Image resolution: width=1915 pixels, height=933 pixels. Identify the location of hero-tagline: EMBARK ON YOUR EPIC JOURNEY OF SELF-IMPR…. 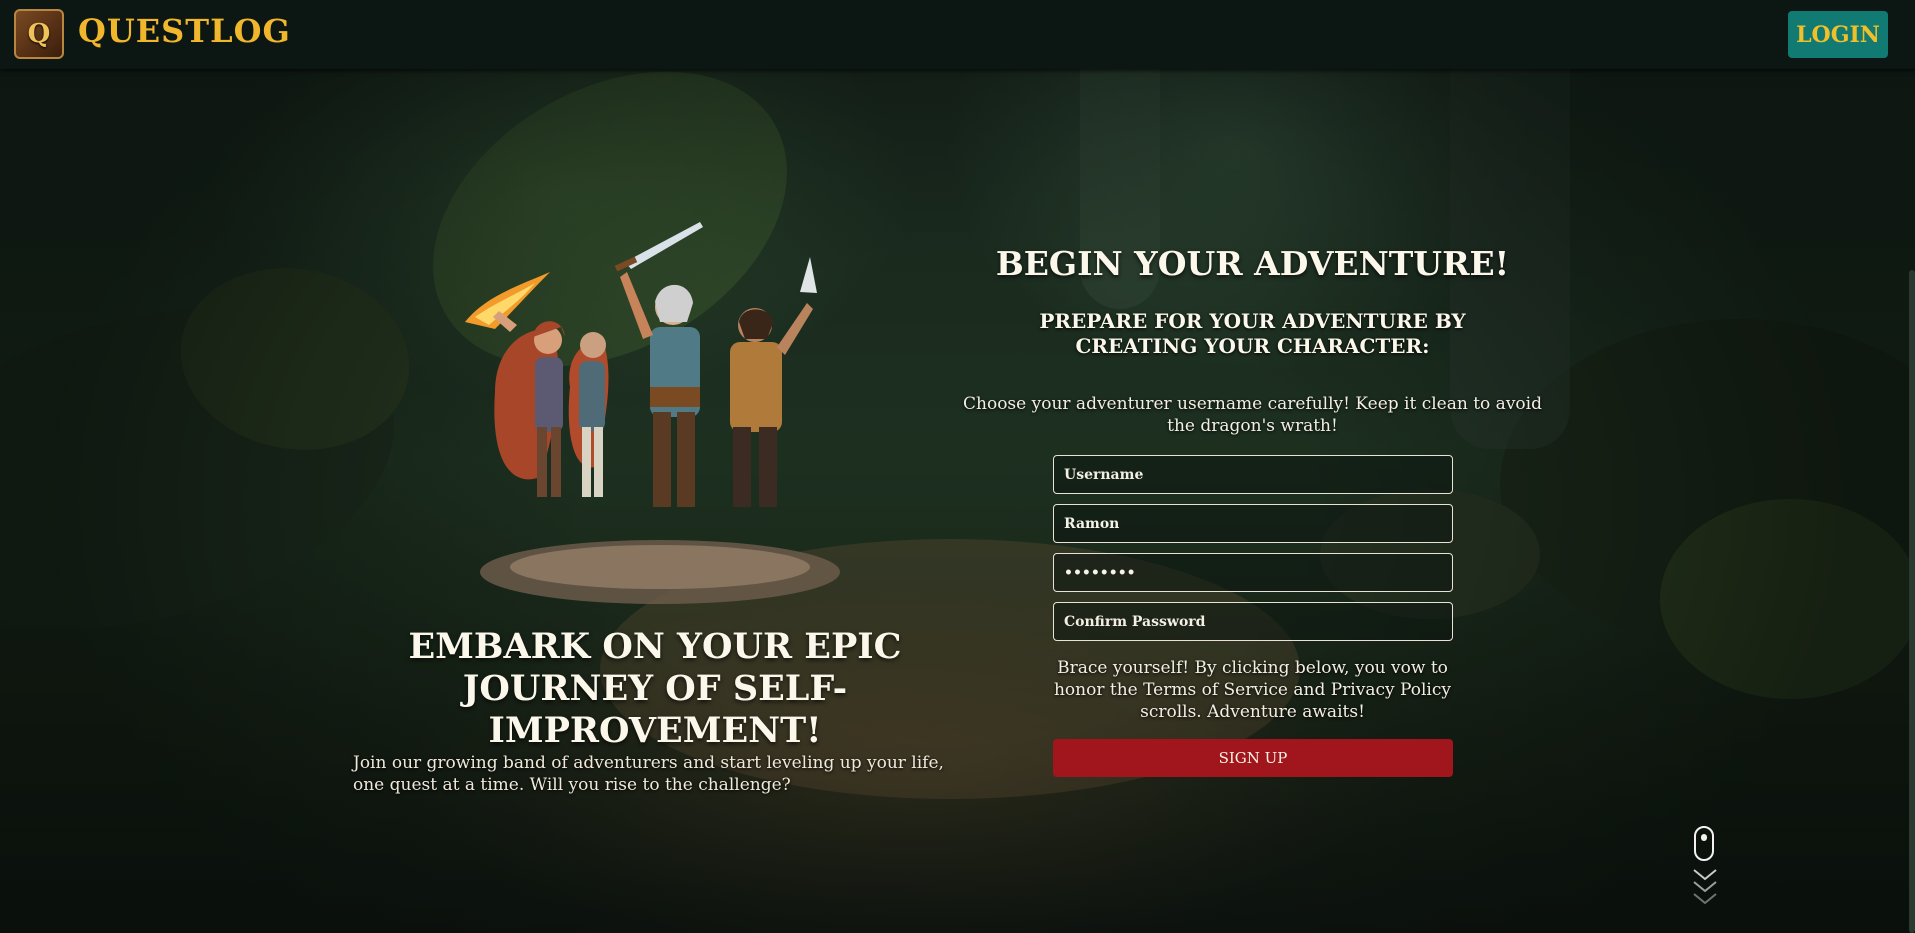
(655, 688).